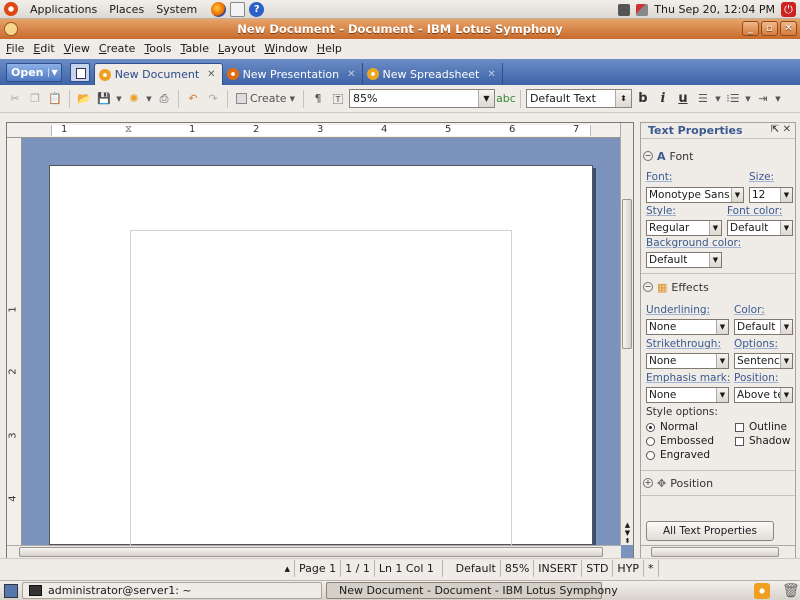 This screenshot has height=600, width=800. What do you see at coordinates (763, 99) in the screenshot?
I see `indent-icon: ⇥` at bounding box center [763, 99].